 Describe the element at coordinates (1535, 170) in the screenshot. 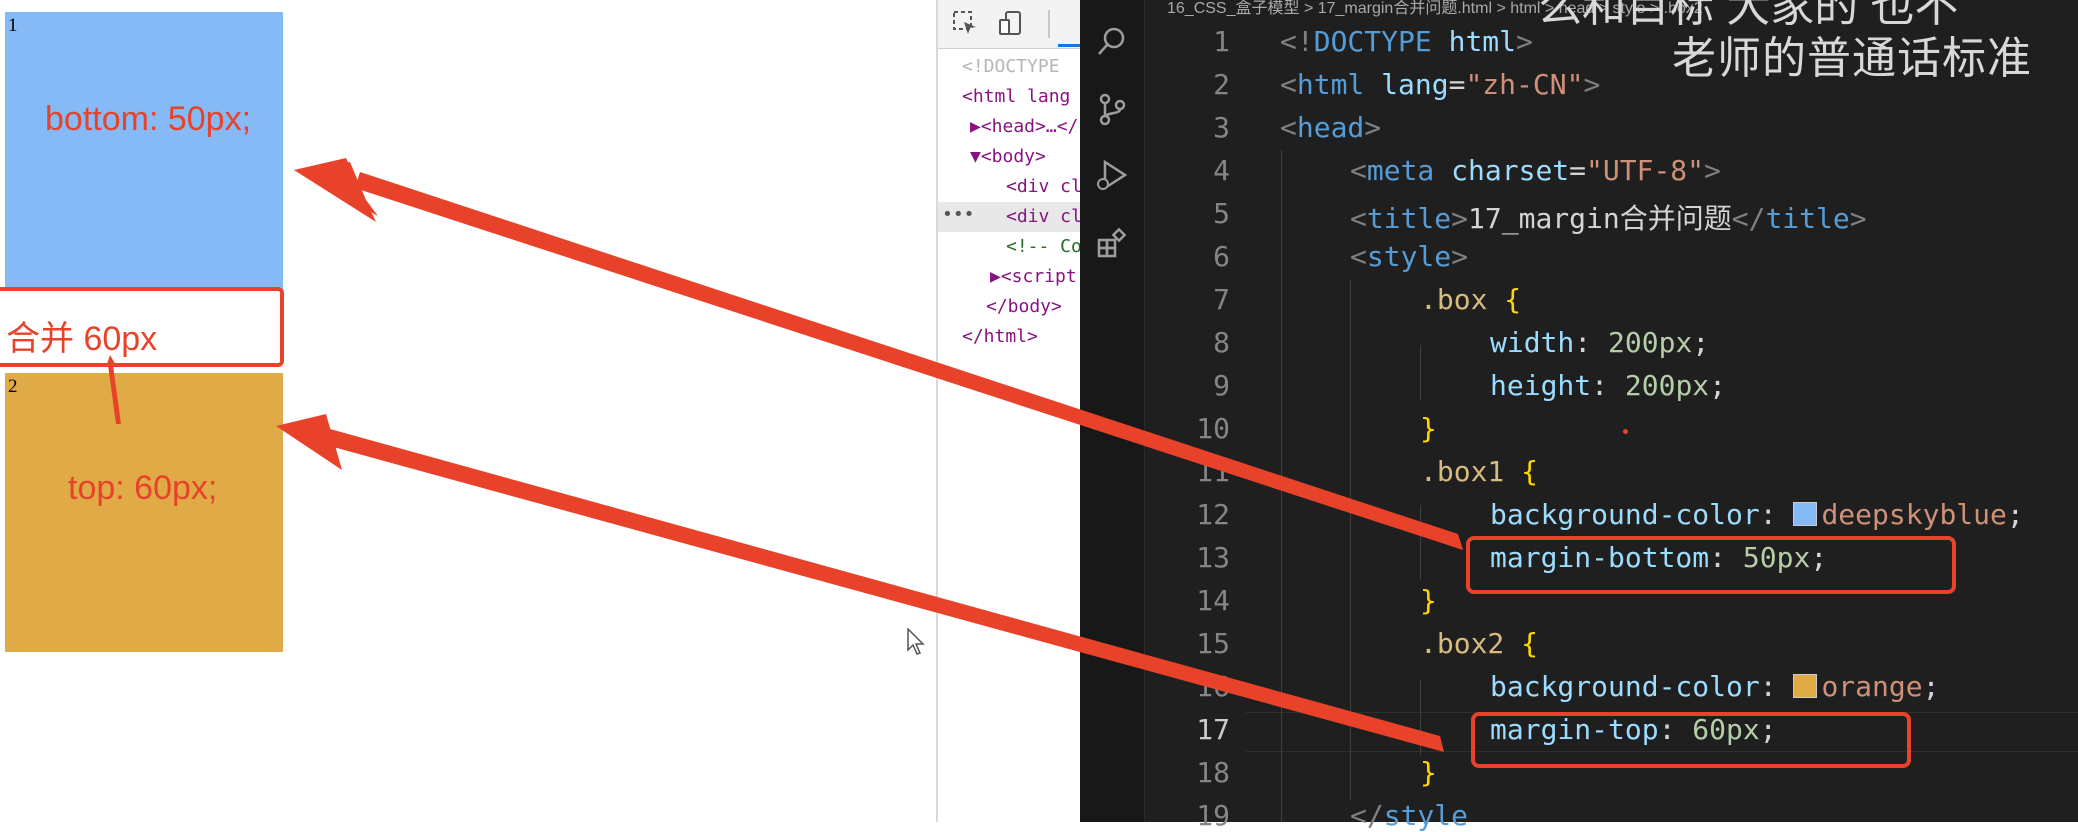

I see `code-line-4: <meta charset="UTF-8">` at that location.